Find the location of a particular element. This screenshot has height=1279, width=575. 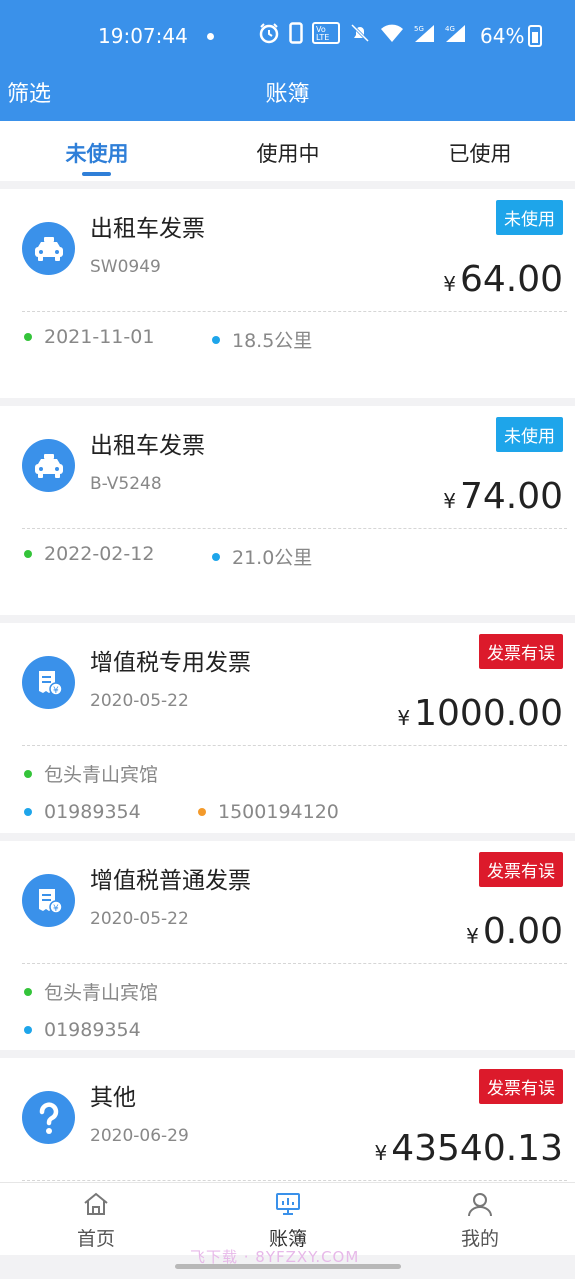

invoice-amount: ¥74.00 is located at coordinates (503, 496).